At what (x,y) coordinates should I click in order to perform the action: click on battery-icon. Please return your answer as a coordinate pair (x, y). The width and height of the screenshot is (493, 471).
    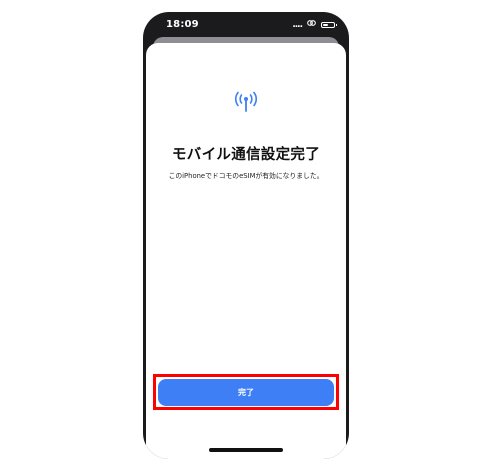
    Looking at the image, I should click on (329, 24).